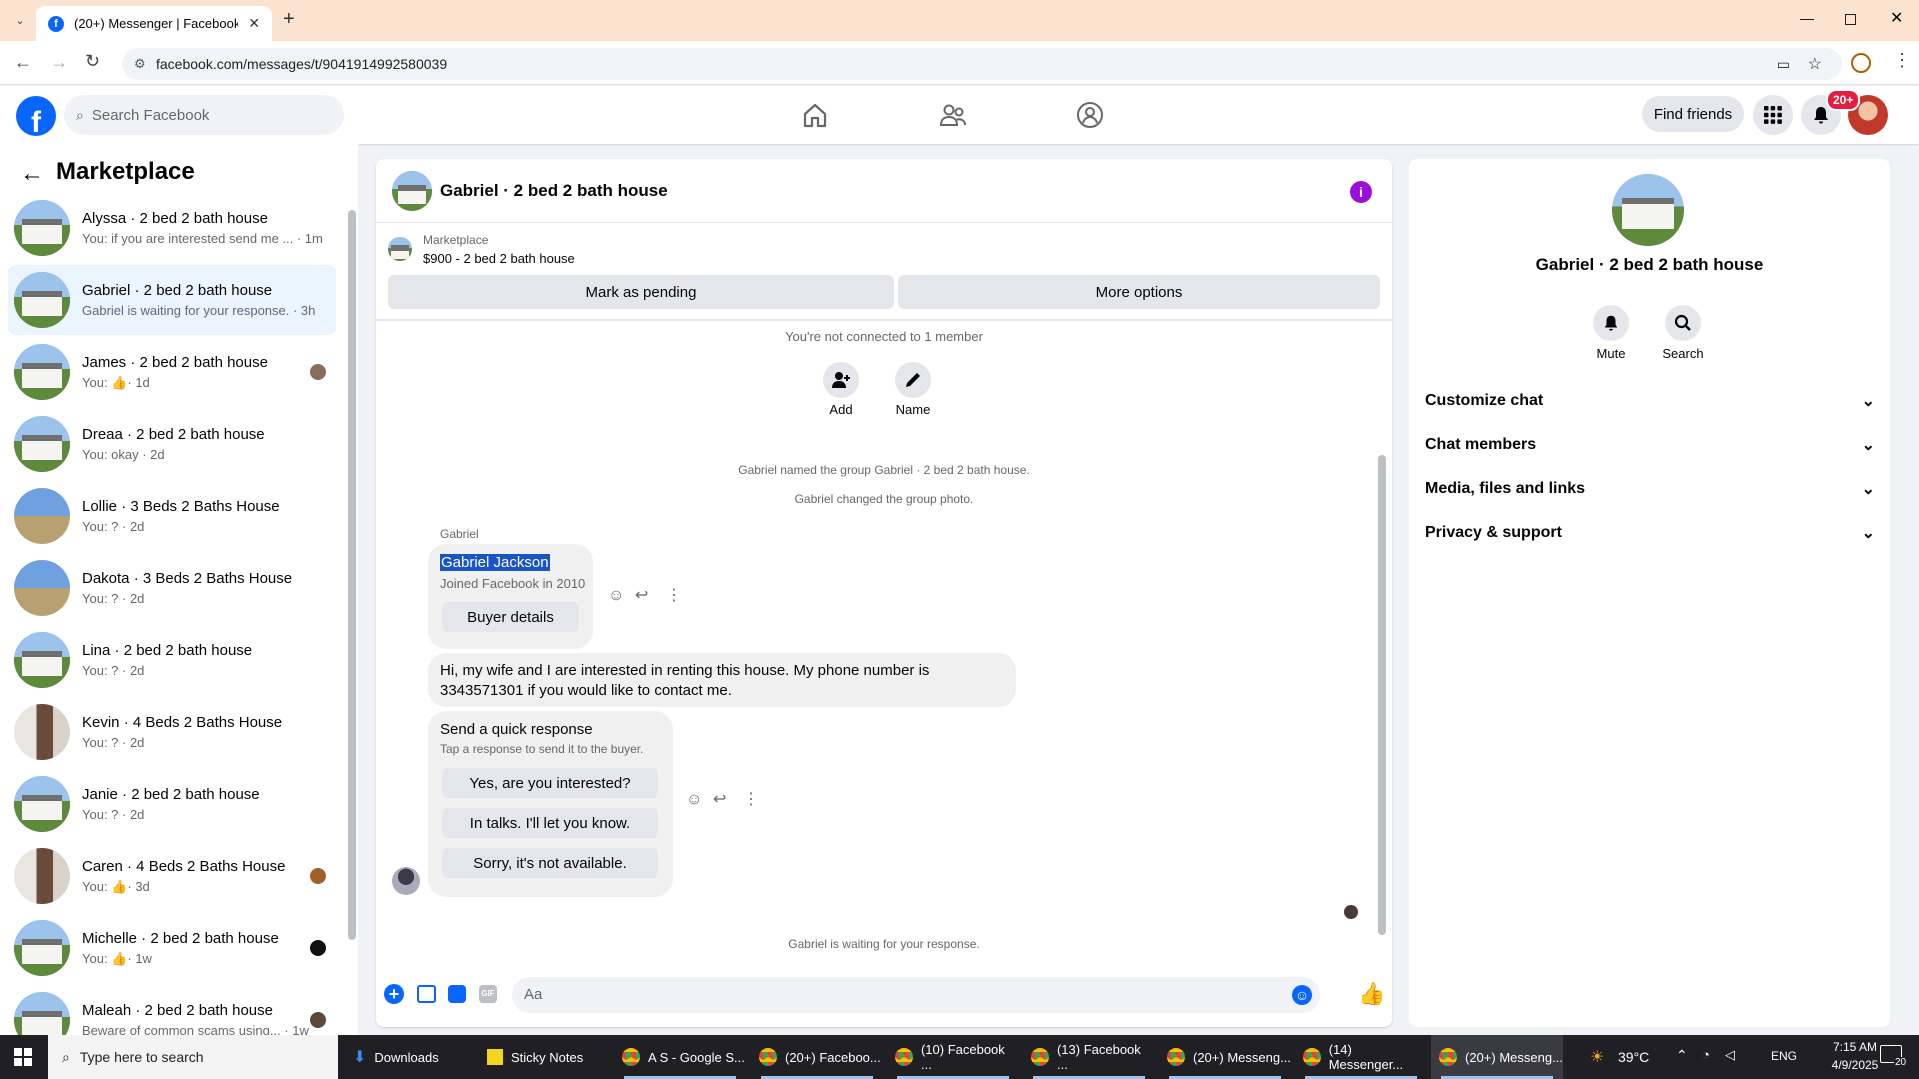 This screenshot has width=1919, height=1079. What do you see at coordinates (410, 1057) in the screenshot?
I see `taskbar-app-downloads: ⬇ Downloads` at bounding box center [410, 1057].